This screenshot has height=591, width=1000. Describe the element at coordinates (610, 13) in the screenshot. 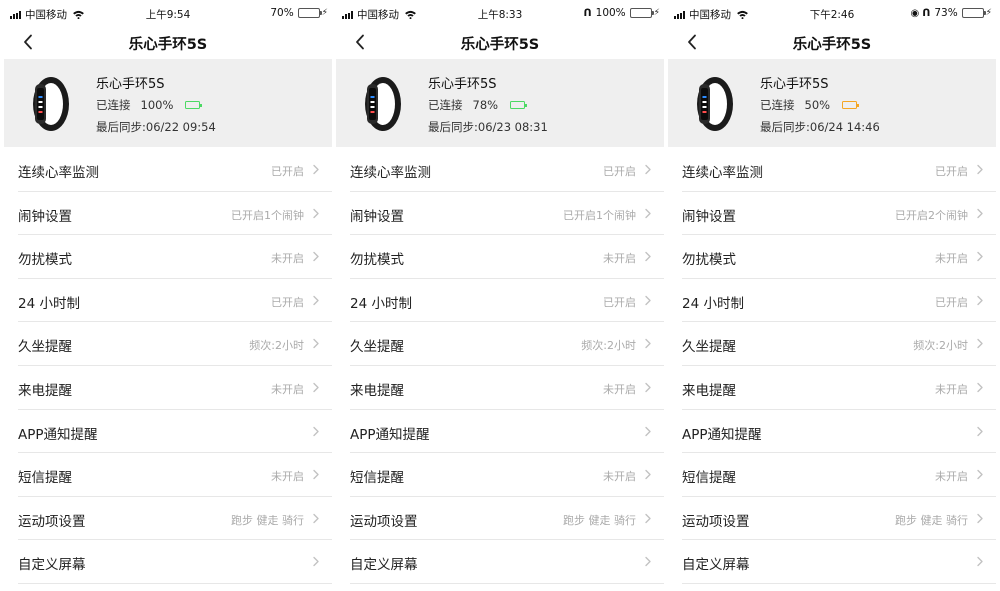

I see `battery-percent: 100%` at that location.